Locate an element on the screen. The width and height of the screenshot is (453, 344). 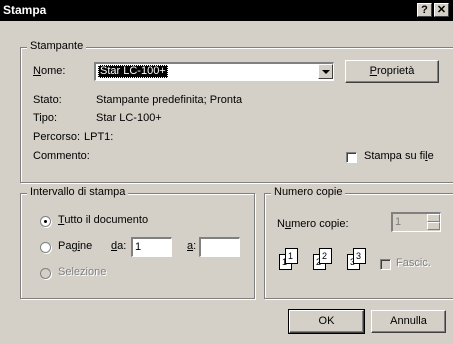
from-page-field: 1 is located at coordinates (151, 247).